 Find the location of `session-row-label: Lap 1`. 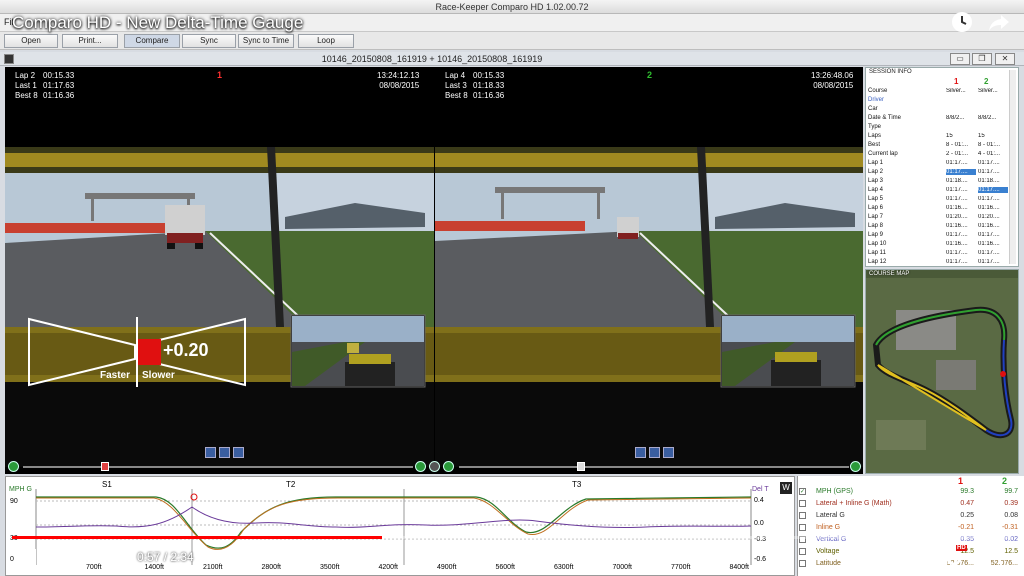

session-row-label: Lap 1 is located at coordinates (876, 163).